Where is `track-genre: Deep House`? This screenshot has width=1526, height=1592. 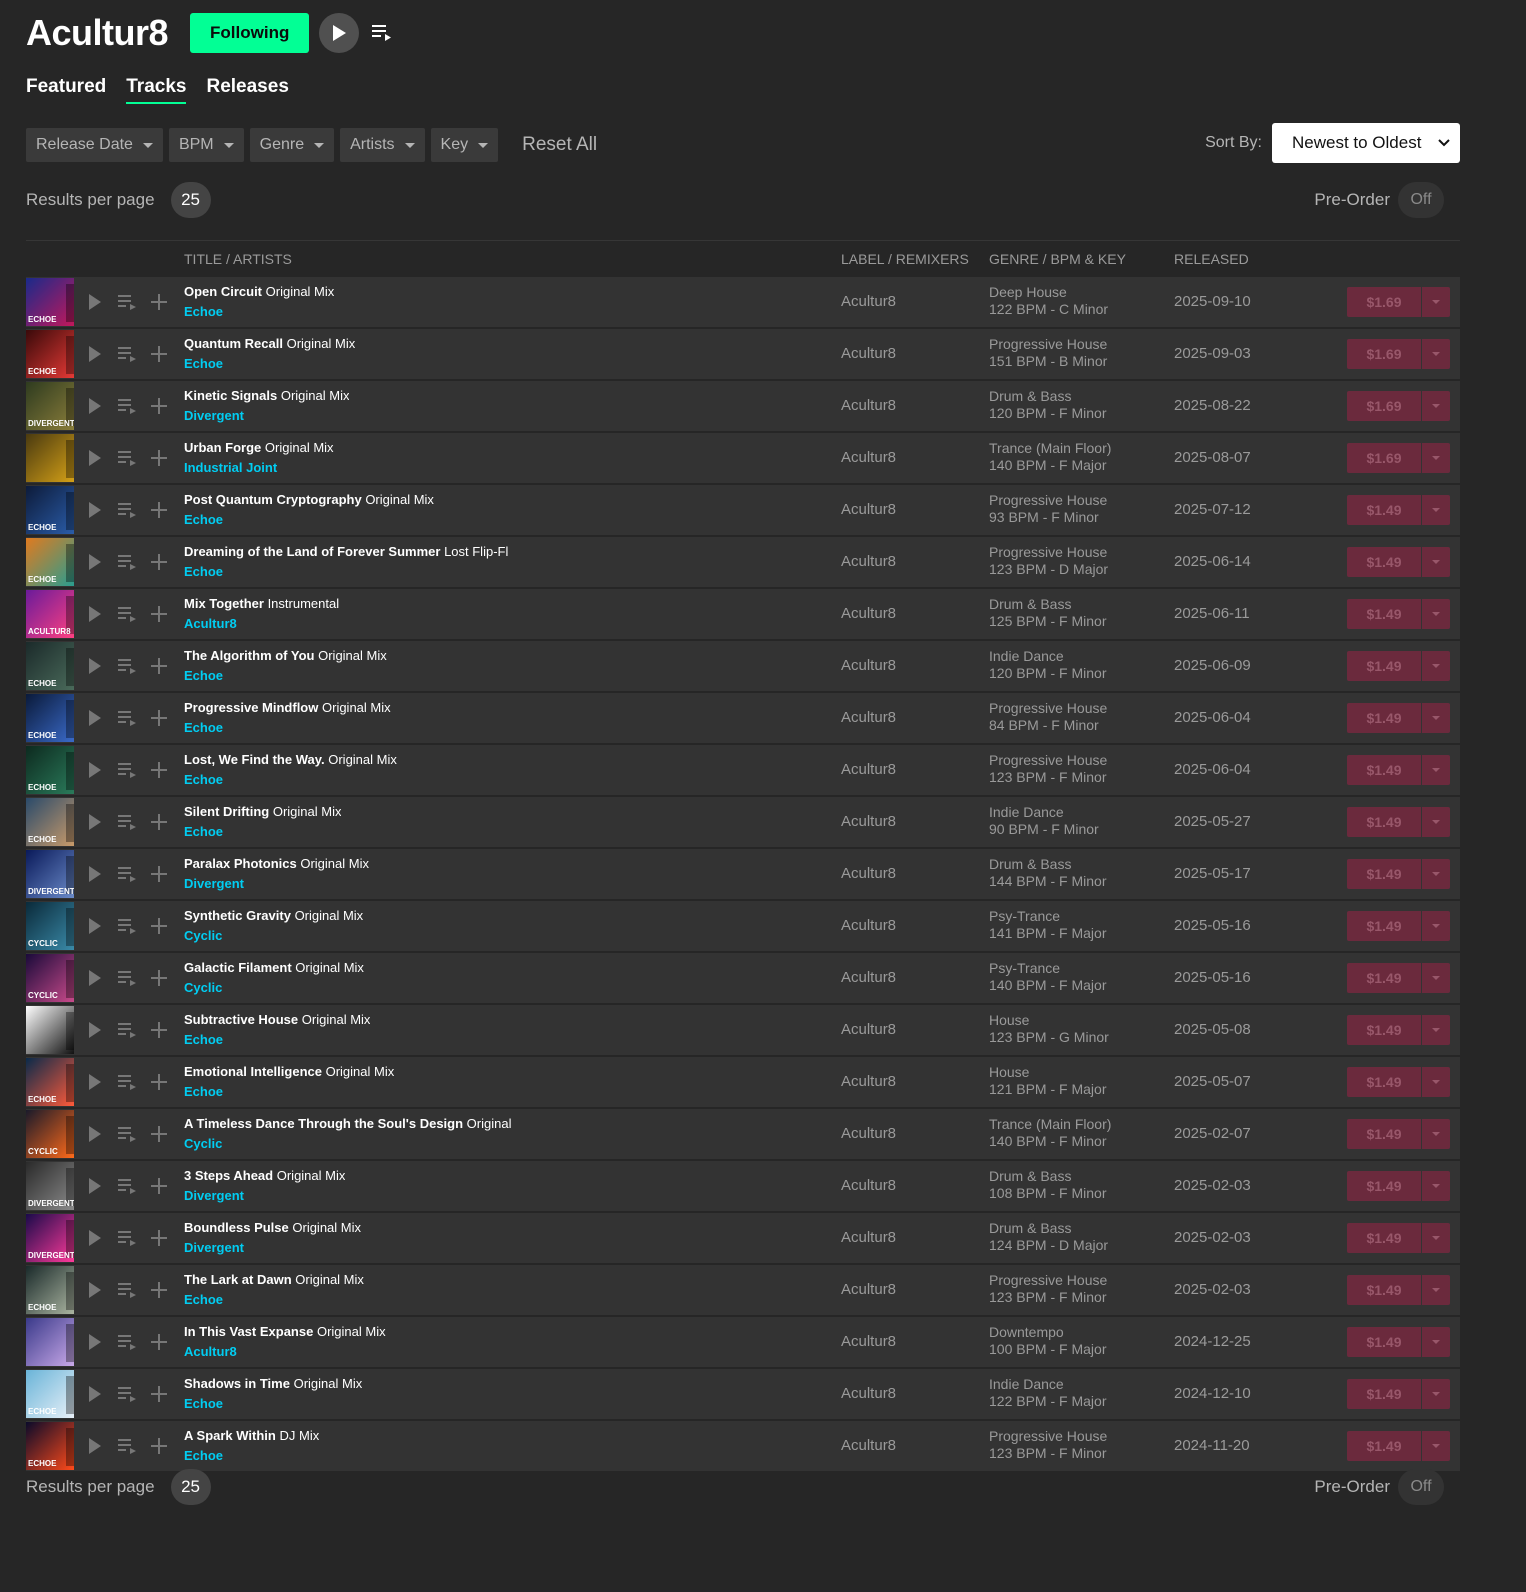 track-genre: Deep House is located at coordinates (1048, 292).